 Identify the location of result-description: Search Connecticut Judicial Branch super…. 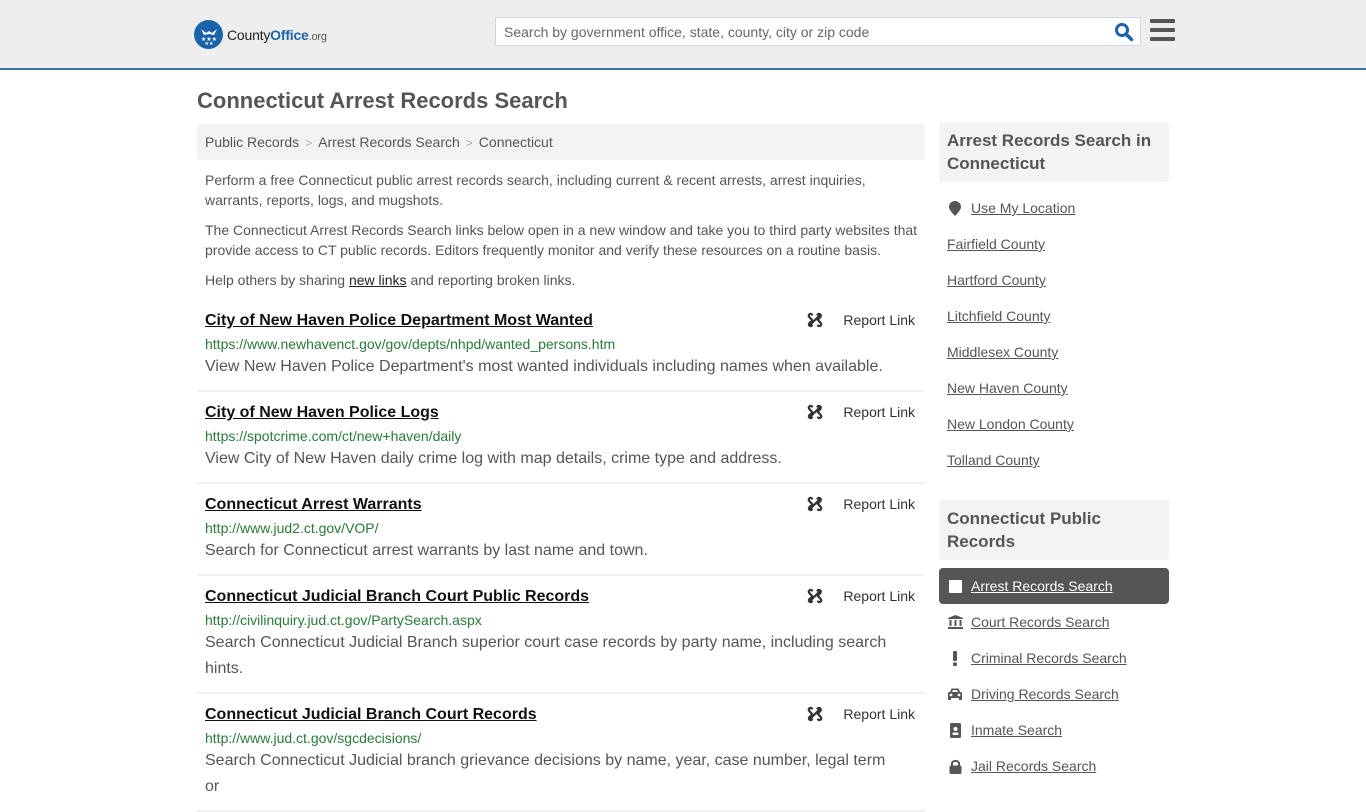
(546, 655).